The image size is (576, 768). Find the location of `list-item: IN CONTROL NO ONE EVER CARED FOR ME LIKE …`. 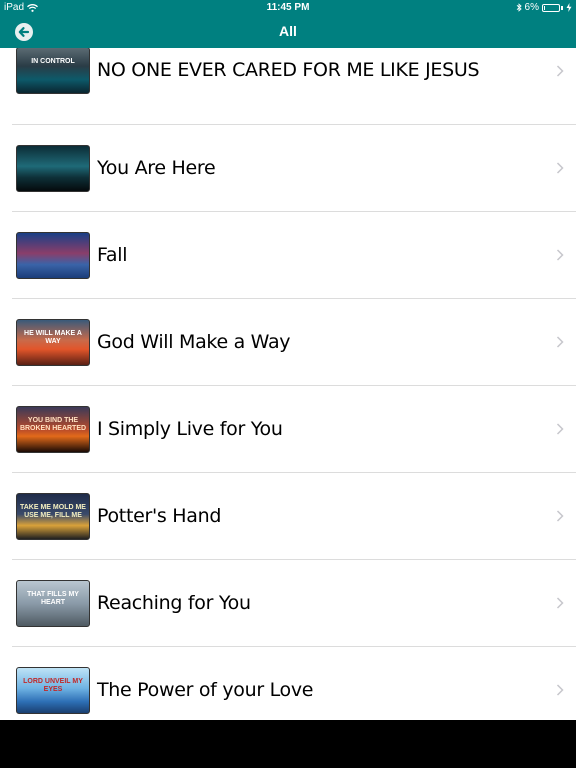

list-item: IN CONTROL NO ONE EVER CARED FOR ME LIKE … is located at coordinates (288, 86).